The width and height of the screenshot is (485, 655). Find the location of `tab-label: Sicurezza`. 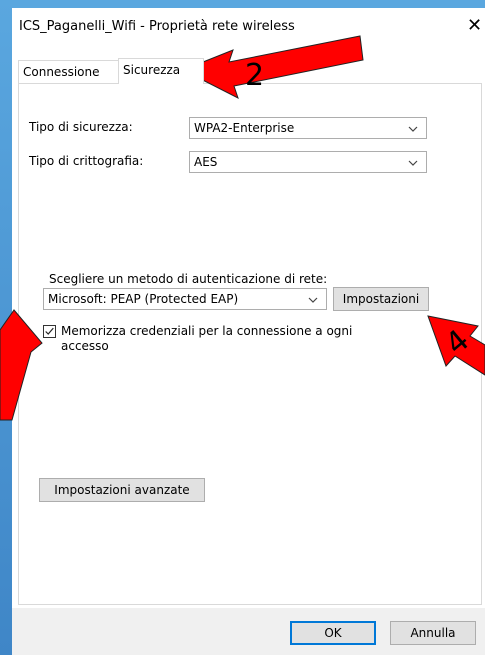

tab-label: Sicurezza is located at coordinates (152, 70).